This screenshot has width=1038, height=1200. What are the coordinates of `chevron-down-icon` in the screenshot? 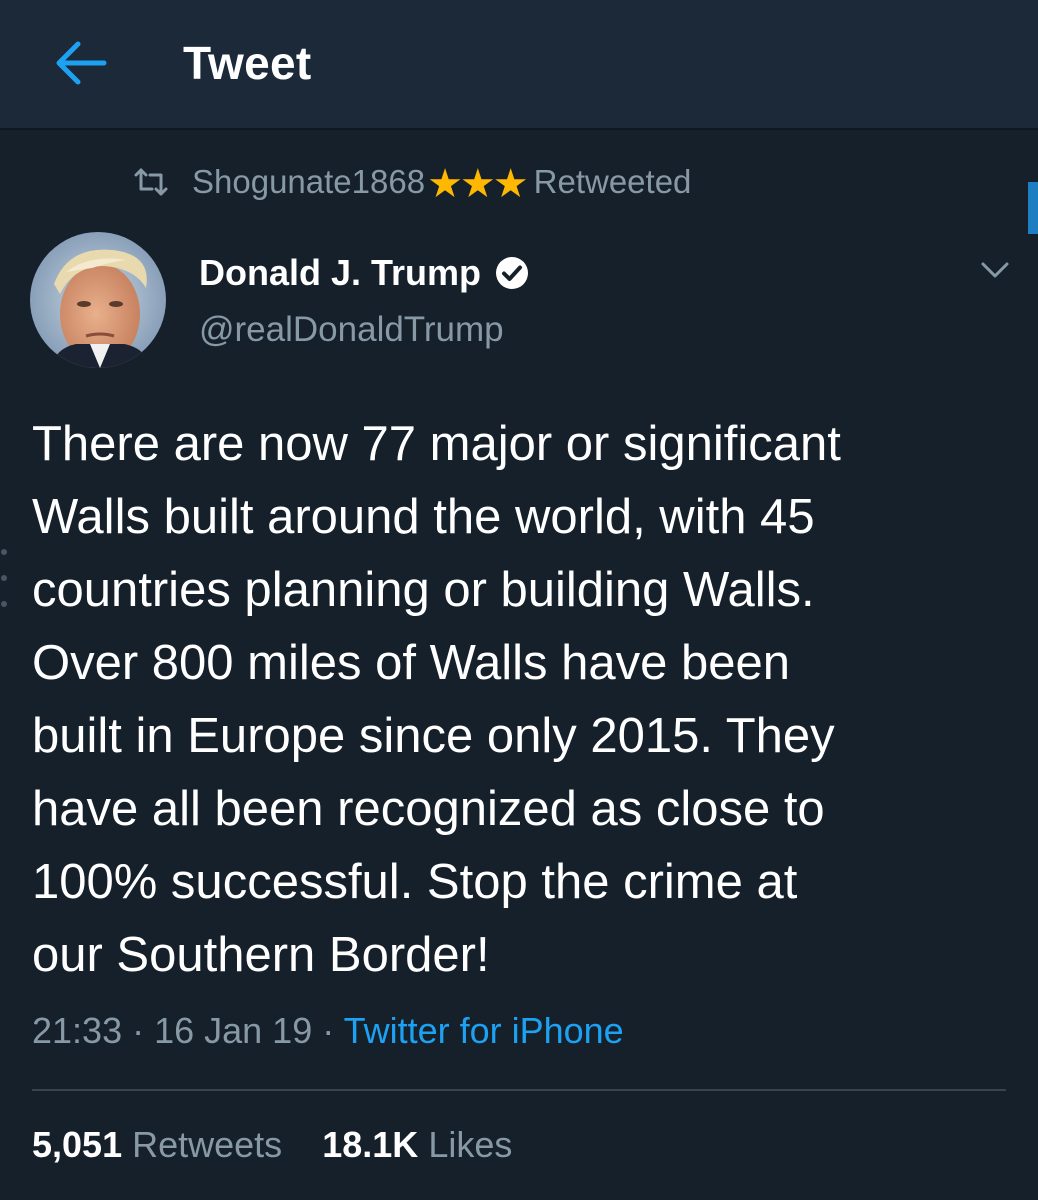 It's located at (995, 270).